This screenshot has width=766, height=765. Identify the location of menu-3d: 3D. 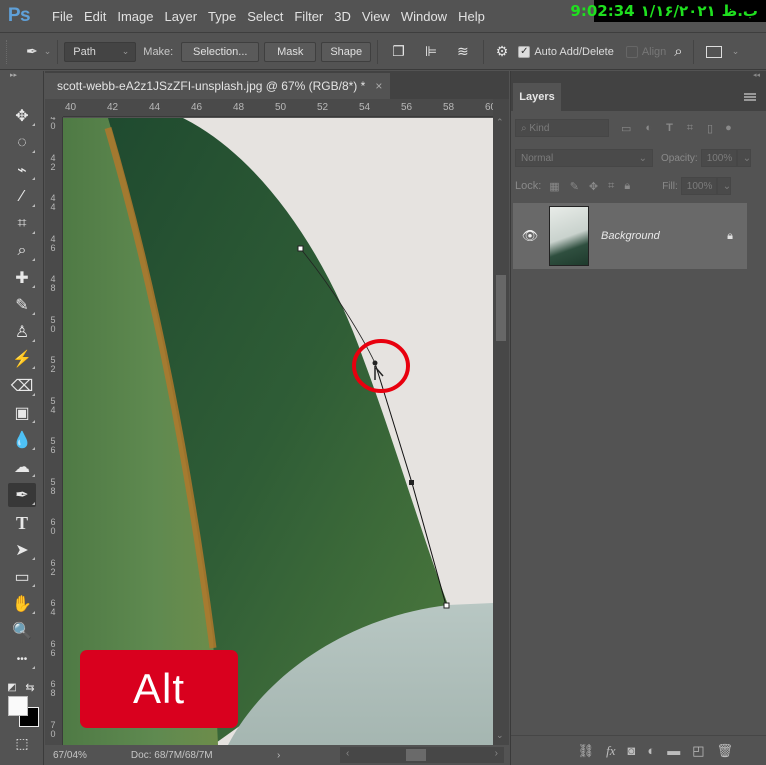
(342, 16).